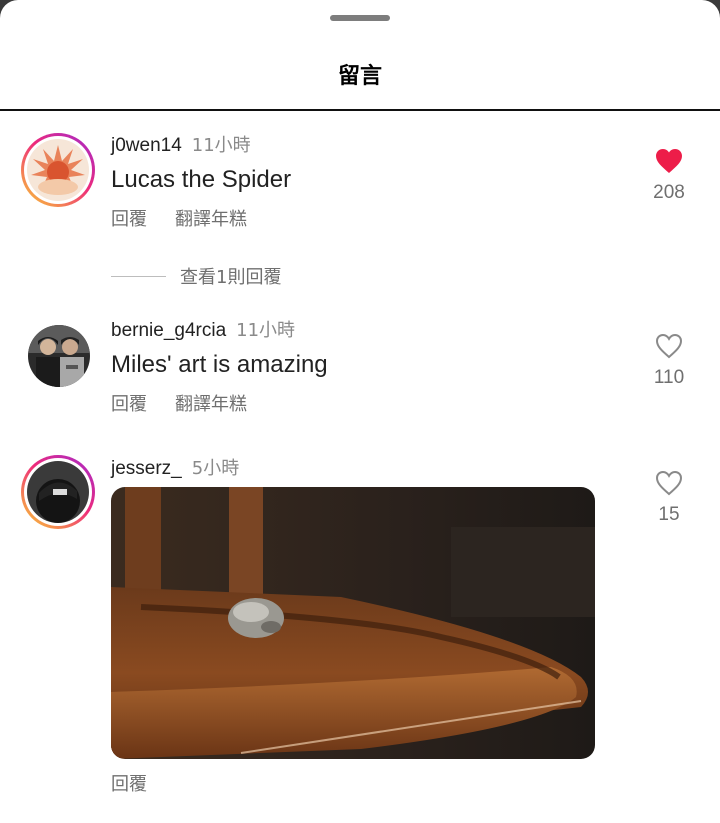 The image size is (720, 823). I want to click on like-control: 208, so click(669, 176).